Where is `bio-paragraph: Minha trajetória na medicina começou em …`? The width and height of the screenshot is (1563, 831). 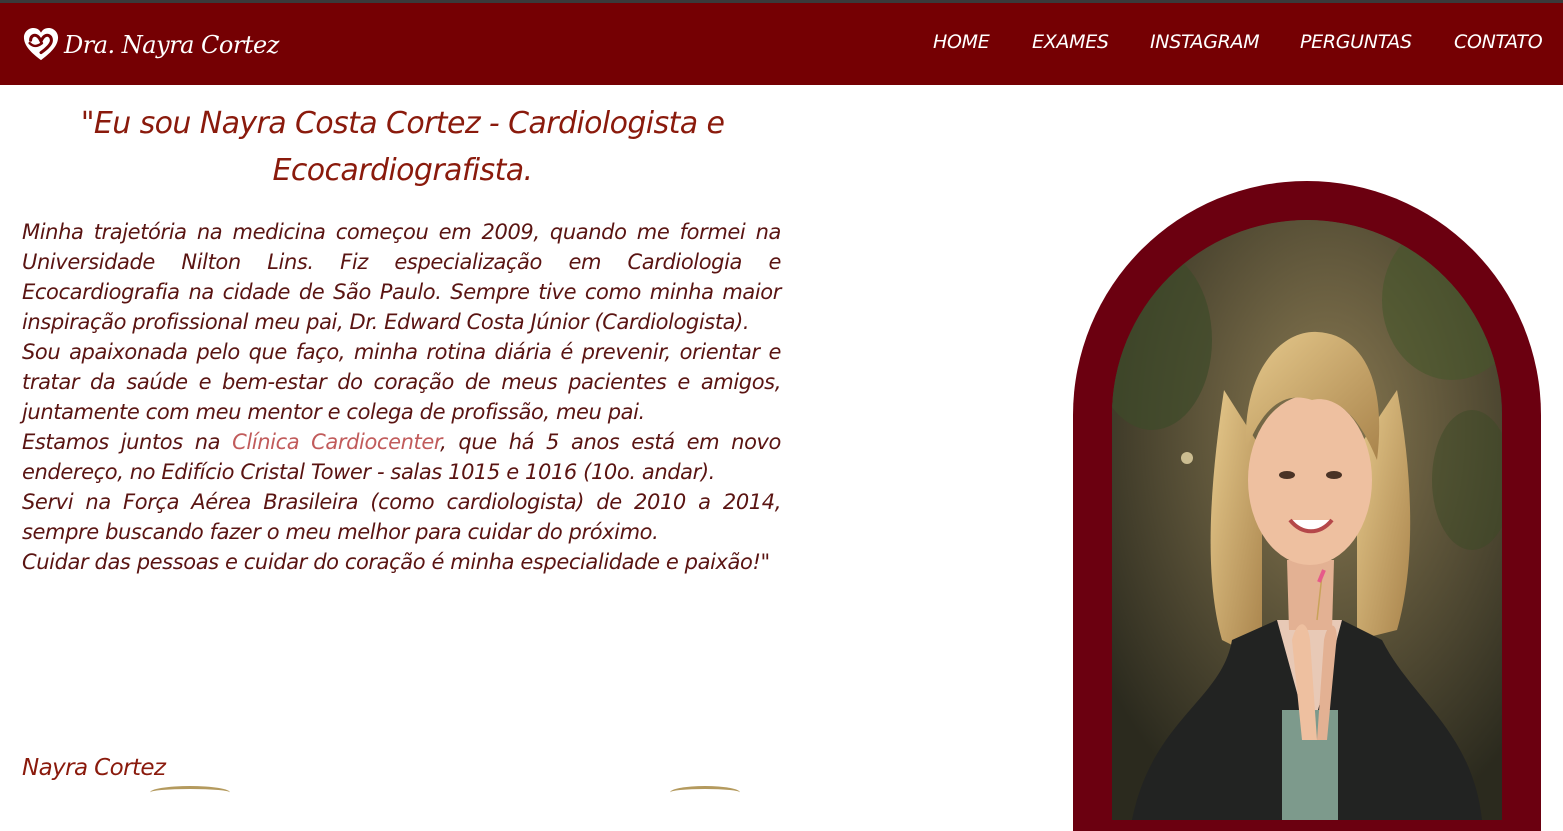 bio-paragraph: Minha trajetória na medicina começou em … is located at coordinates (401, 277).